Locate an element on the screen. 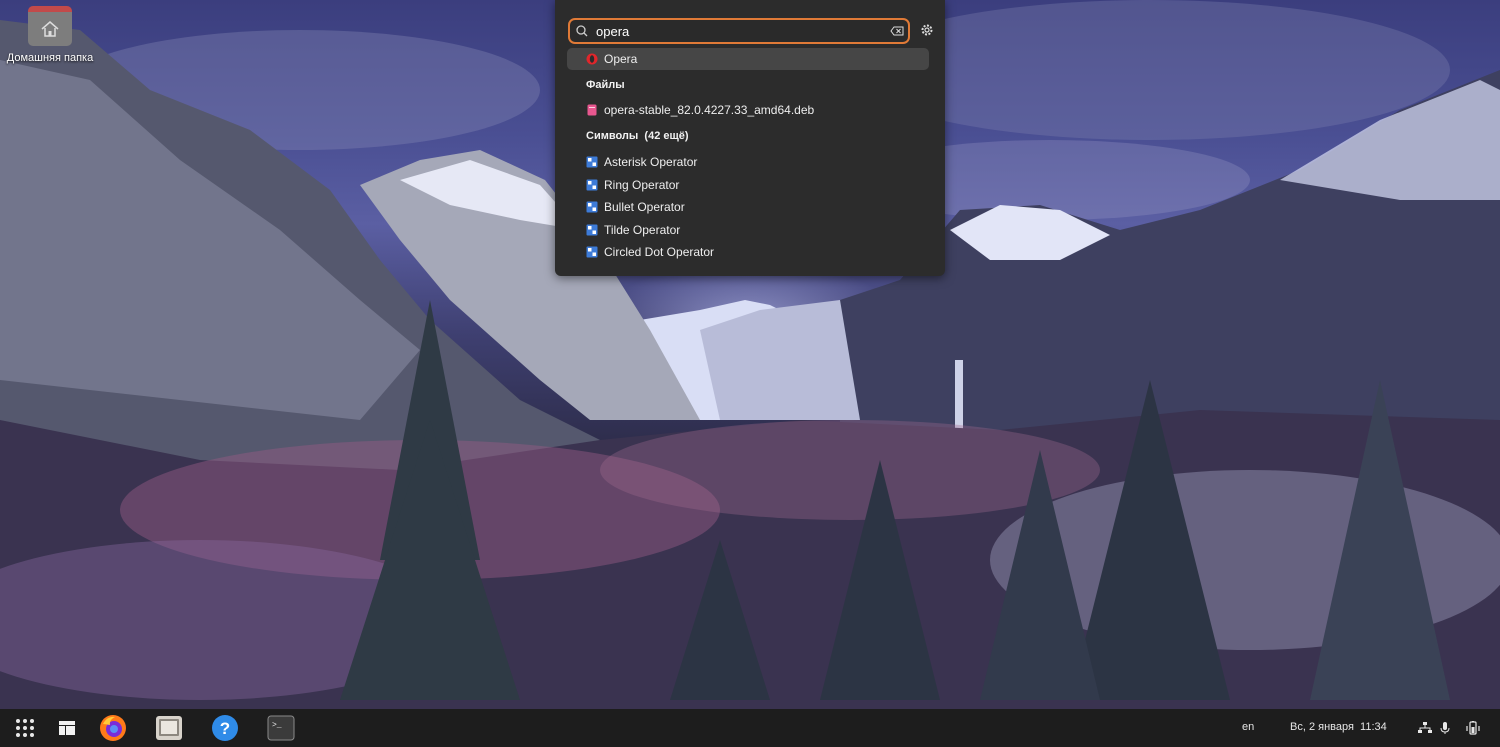 This screenshot has width=1500, height=747. symbol-result-item: Asterisk Operator is located at coordinates (748, 162).